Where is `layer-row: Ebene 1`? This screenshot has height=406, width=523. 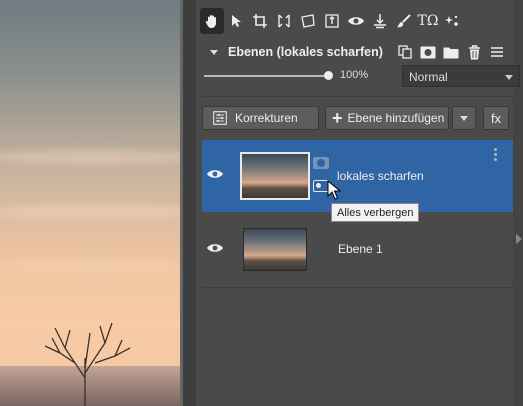
layer-row: Ebene 1 is located at coordinates (357, 250).